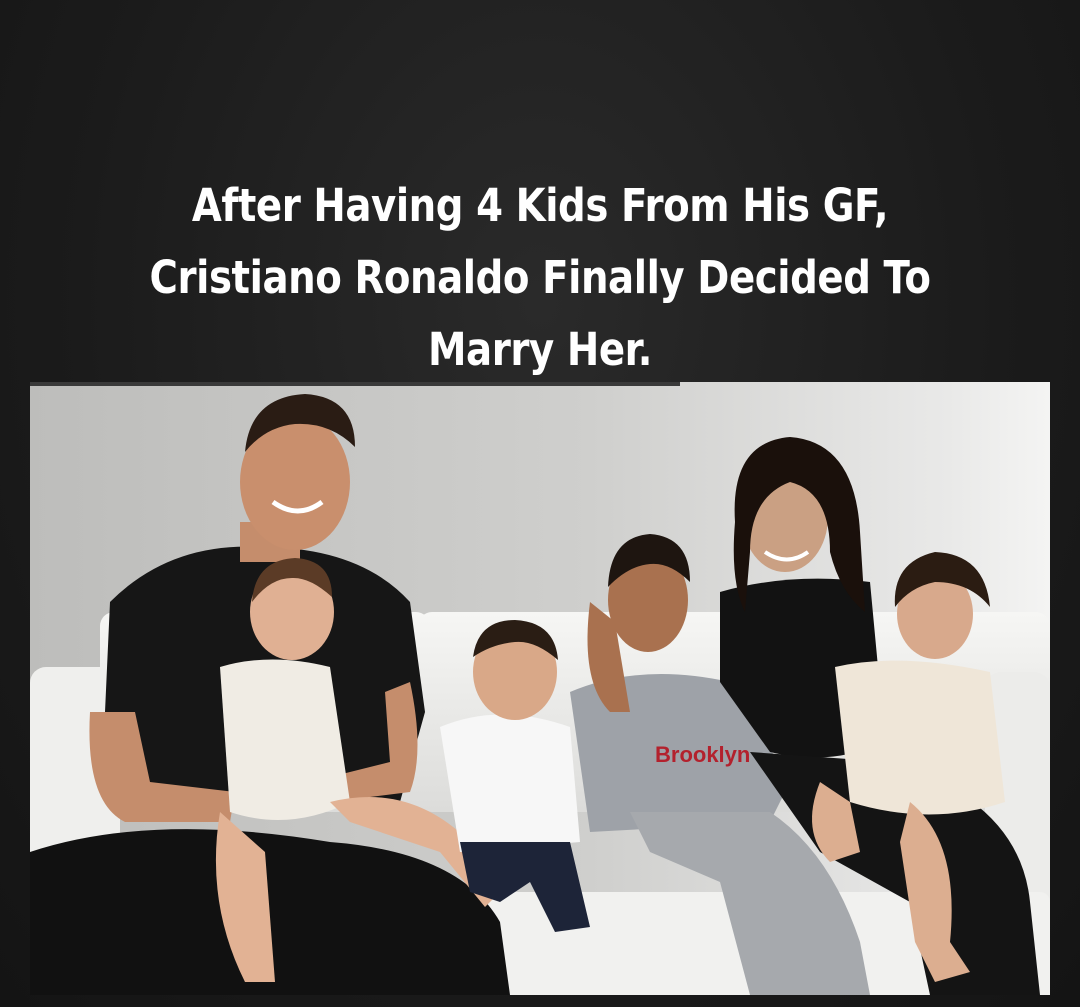 The image size is (1080, 1007). What do you see at coordinates (355, 384) in the screenshot?
I see `picture-frame-edge` at bounding box center [355, 384].